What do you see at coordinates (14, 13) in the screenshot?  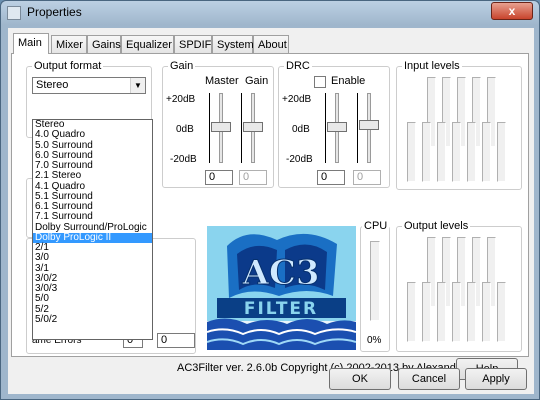 I see `app-icon` at bounding box center [14, 13].